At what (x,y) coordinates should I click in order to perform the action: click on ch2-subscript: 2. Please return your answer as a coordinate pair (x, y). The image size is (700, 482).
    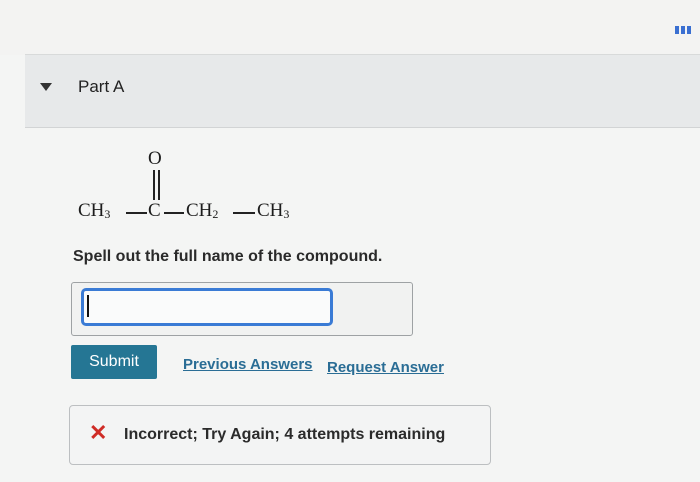
    Looking at the image, I should click on (215, 214).